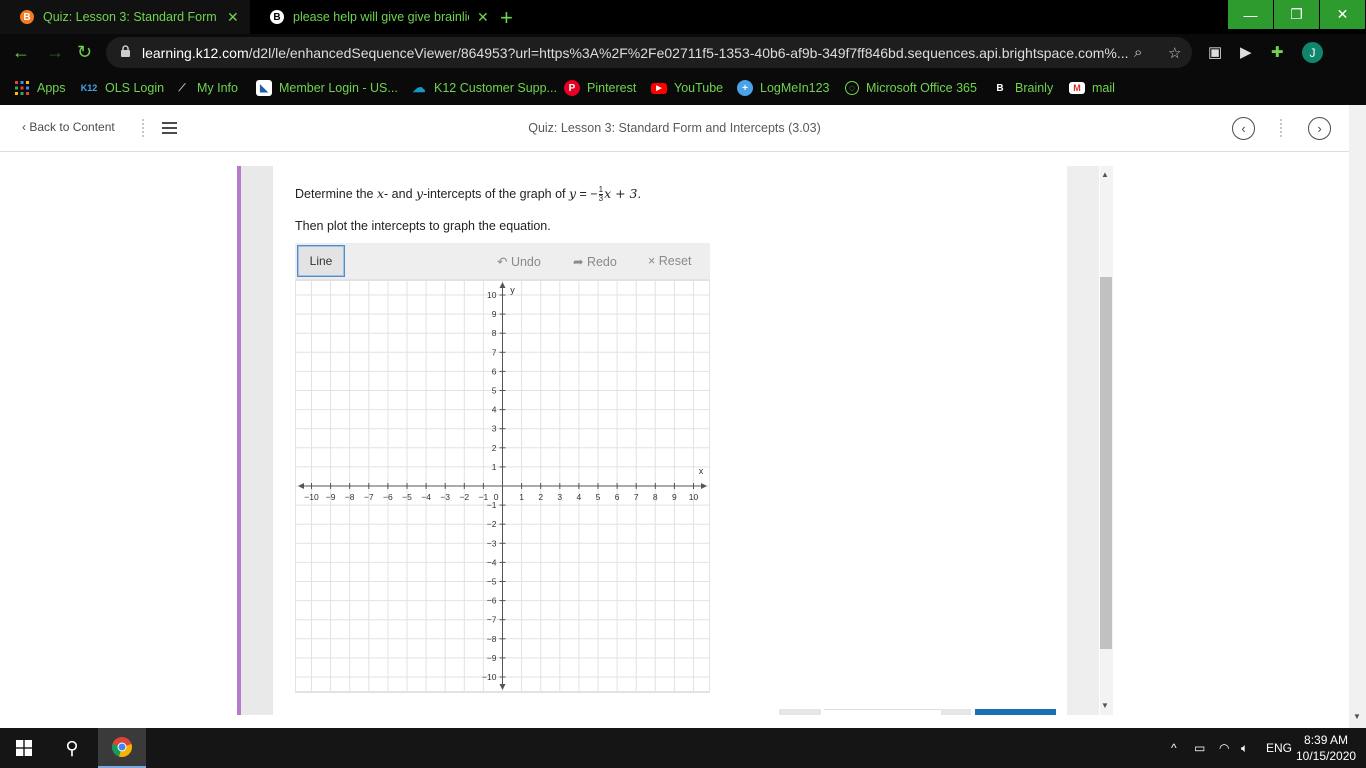 The image size is (1366, 768). I want to click on y-tick-label: 8, so click(494, 333).